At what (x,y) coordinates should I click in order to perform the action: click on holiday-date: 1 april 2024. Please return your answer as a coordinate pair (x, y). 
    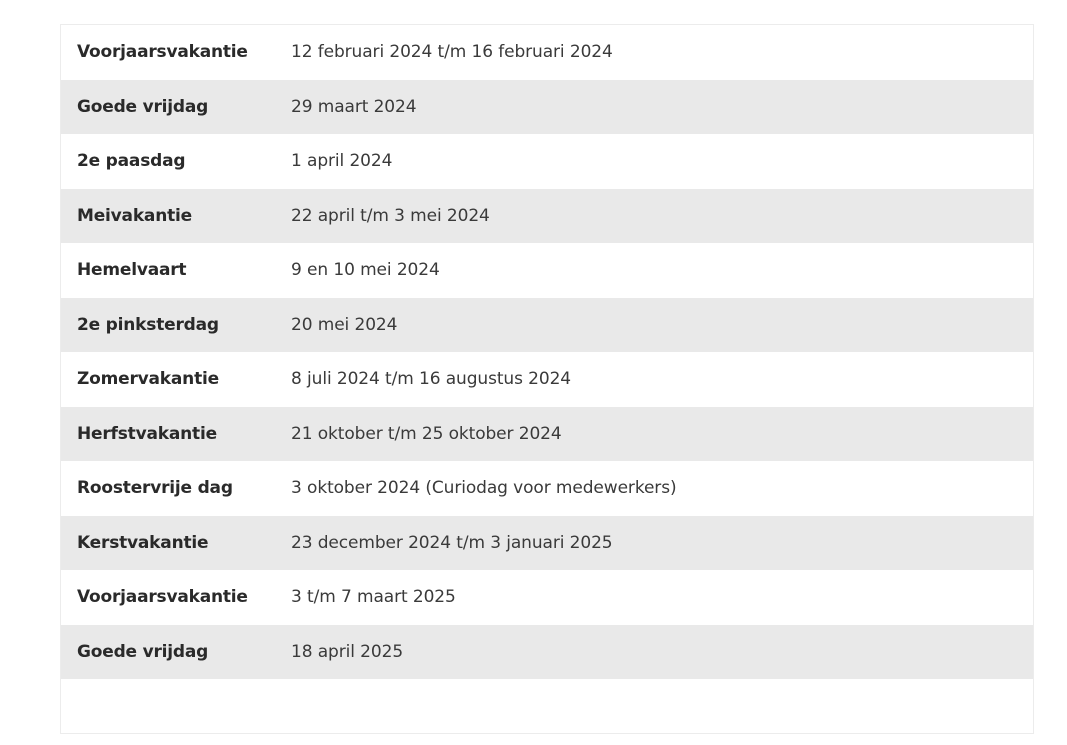
    Looking at the image, I should click on (342, 161).